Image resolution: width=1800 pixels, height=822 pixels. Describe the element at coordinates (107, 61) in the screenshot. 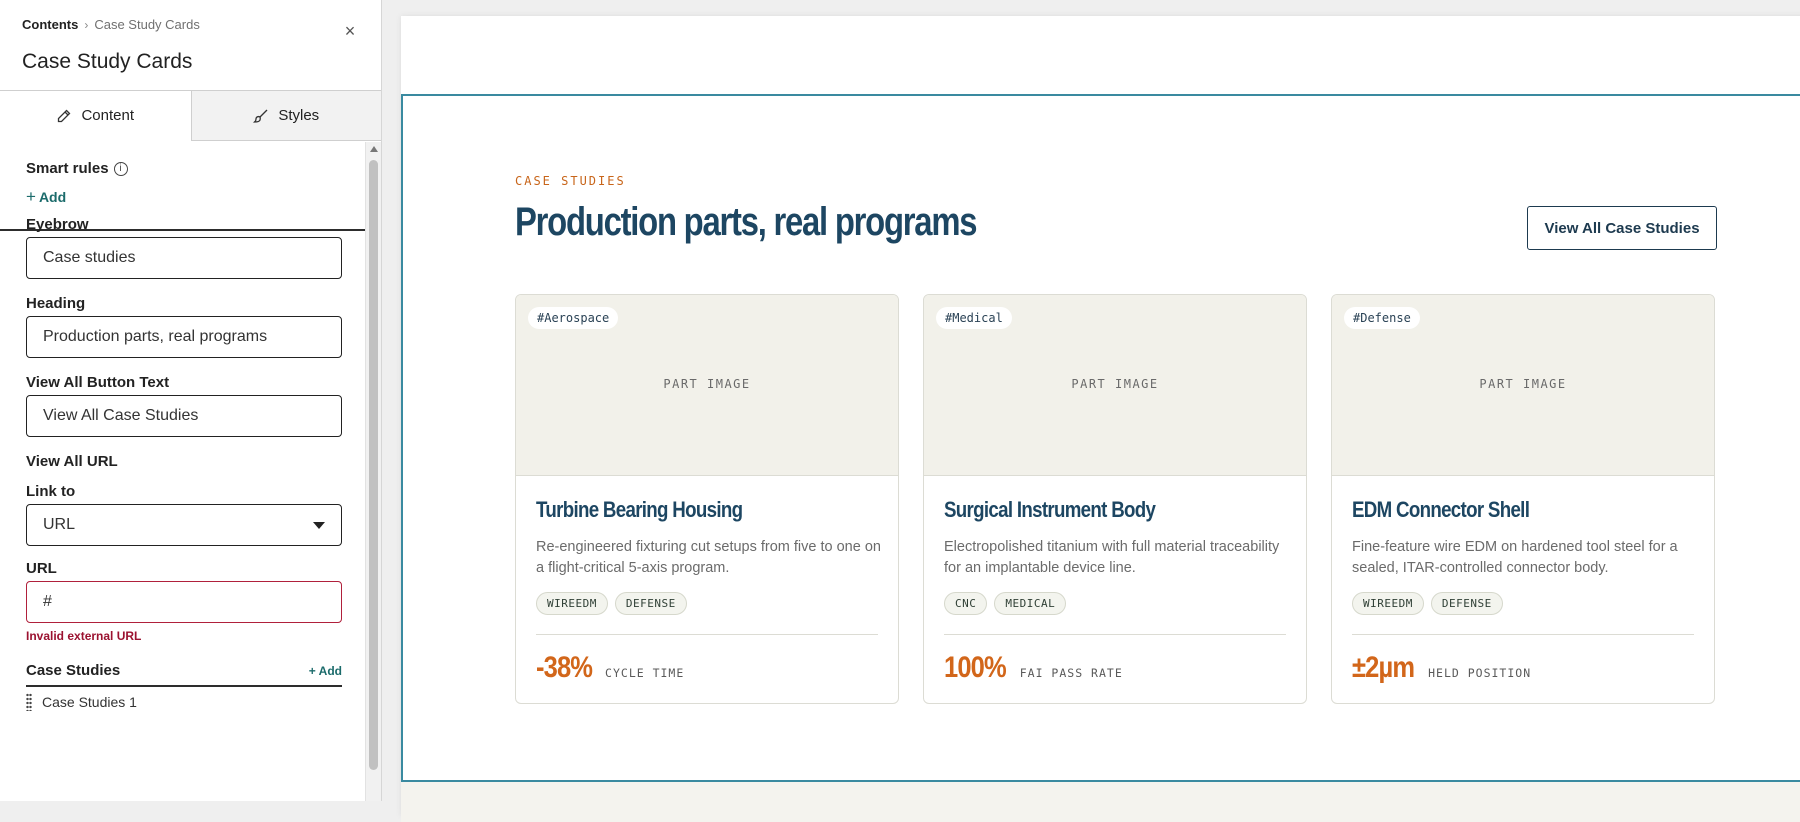

I see `panel-title: Case Study Cards` at that location.